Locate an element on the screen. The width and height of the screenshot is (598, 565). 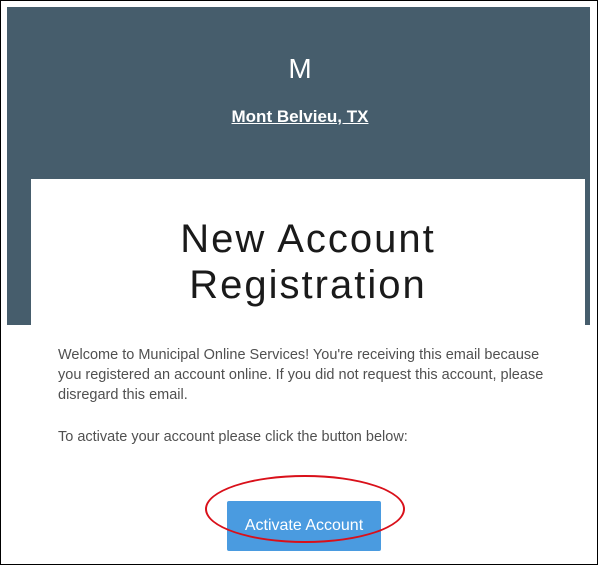
activate-button-wrapper: Activate Account is located at coordinates (304, 526).